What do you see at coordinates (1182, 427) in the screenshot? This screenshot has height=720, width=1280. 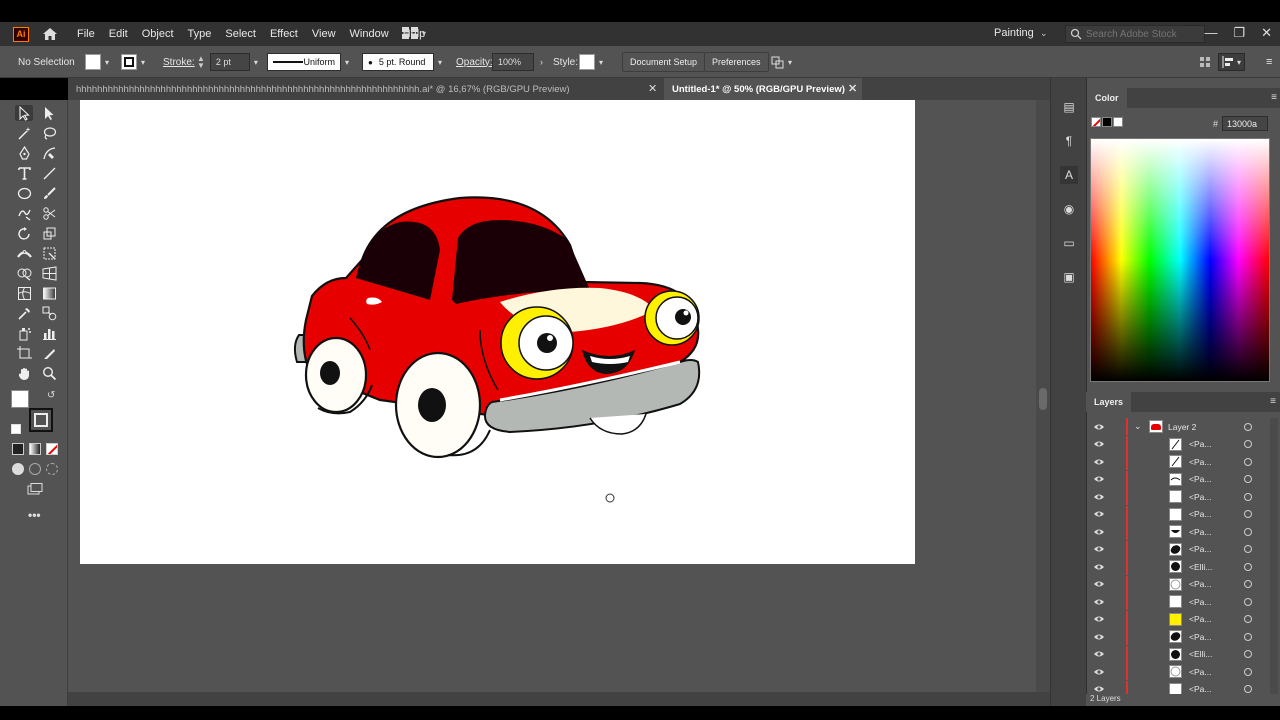 I see `layer-name: Layer 2` at bounding box center [1182, 427].